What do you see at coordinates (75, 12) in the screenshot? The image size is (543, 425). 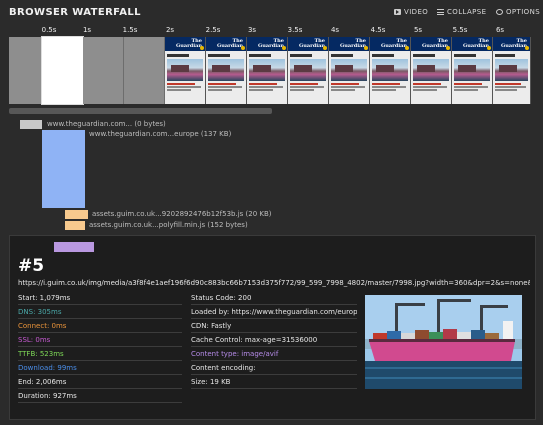 I see `page-title: BROWSER WATERFALL` at bounding box center [75, 12].